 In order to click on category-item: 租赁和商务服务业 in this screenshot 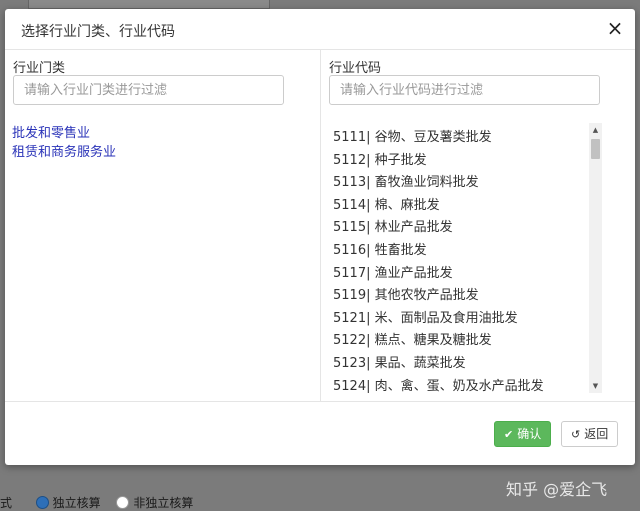, I will do `click(64, 152)`.